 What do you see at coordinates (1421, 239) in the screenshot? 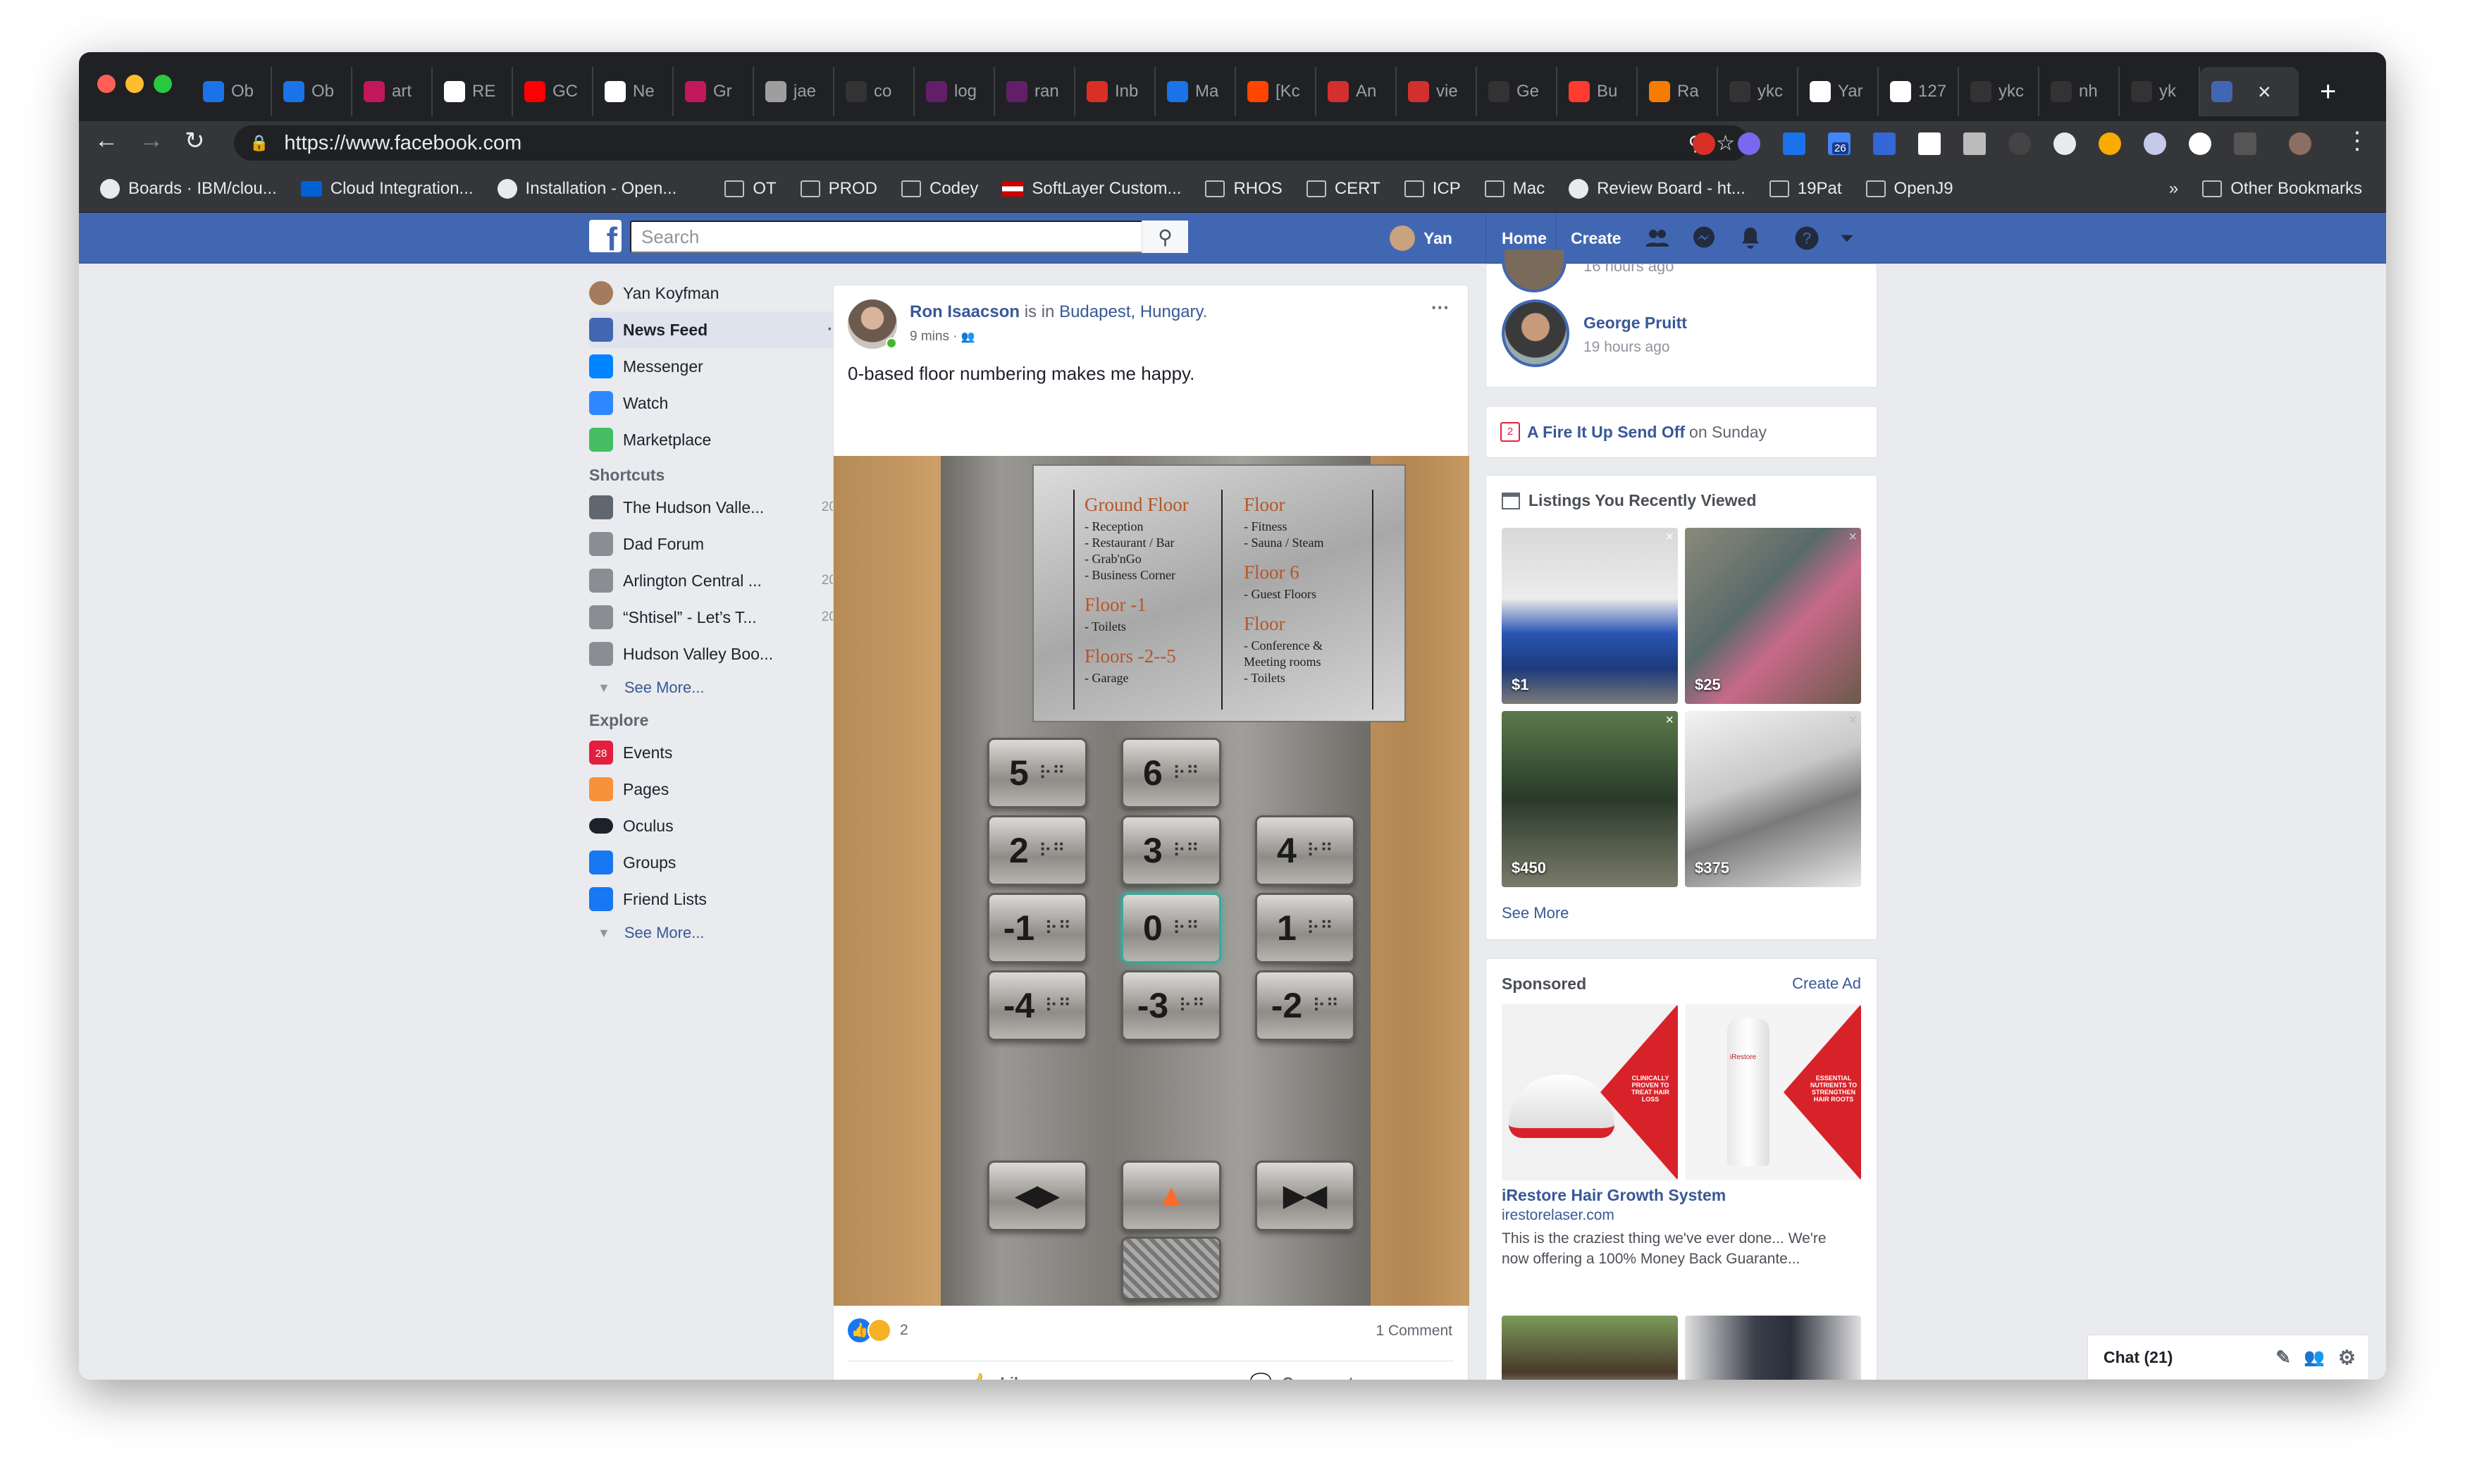
I see `profile-nav: Yan` at bounding box center [1421, 239].